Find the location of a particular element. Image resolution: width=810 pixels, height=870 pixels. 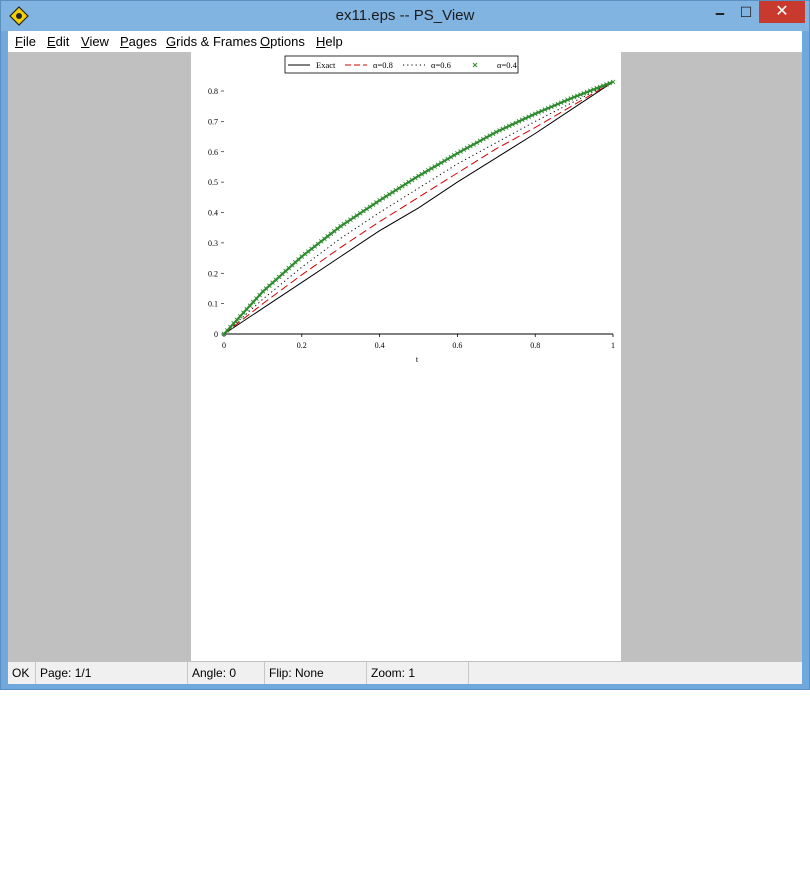

chart-series is located at coordinates (418, 208).